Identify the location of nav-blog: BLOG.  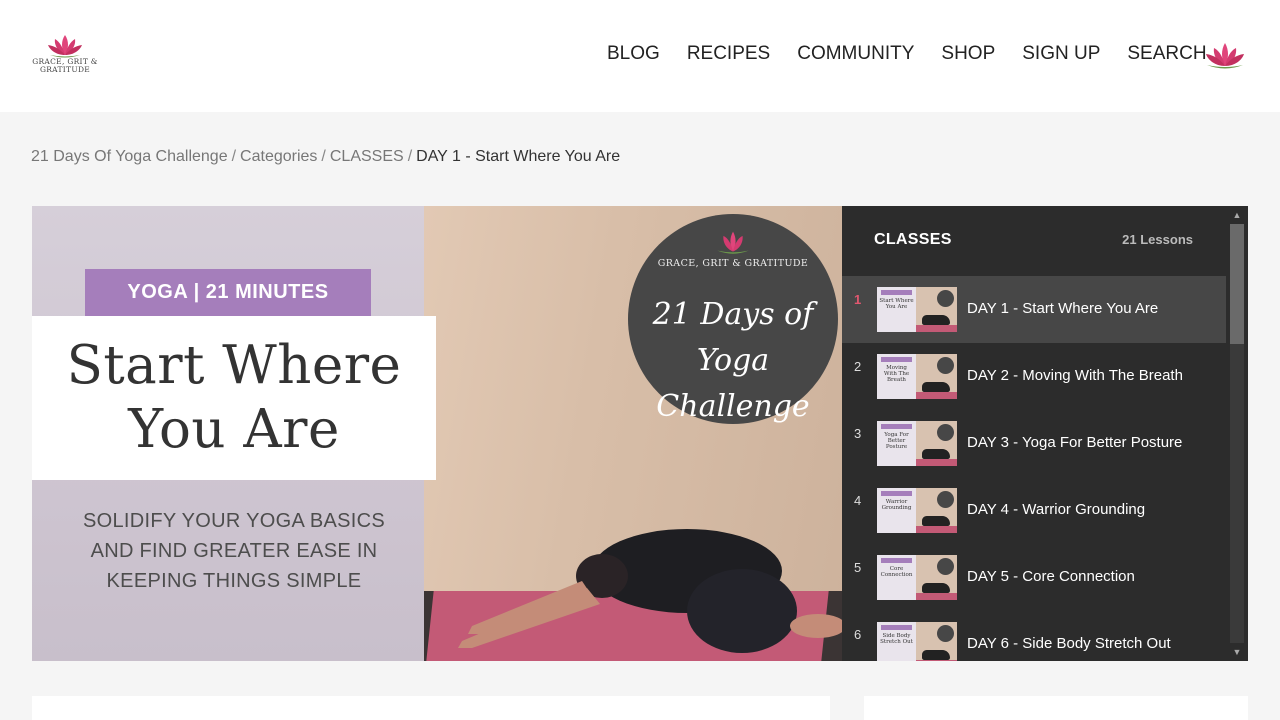
(633, 54).